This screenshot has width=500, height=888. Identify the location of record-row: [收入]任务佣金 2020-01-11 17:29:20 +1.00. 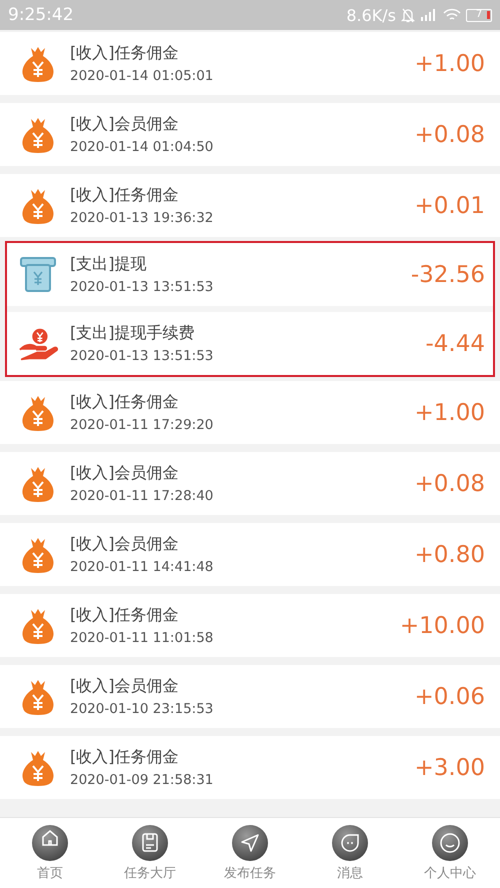
(250, 412).